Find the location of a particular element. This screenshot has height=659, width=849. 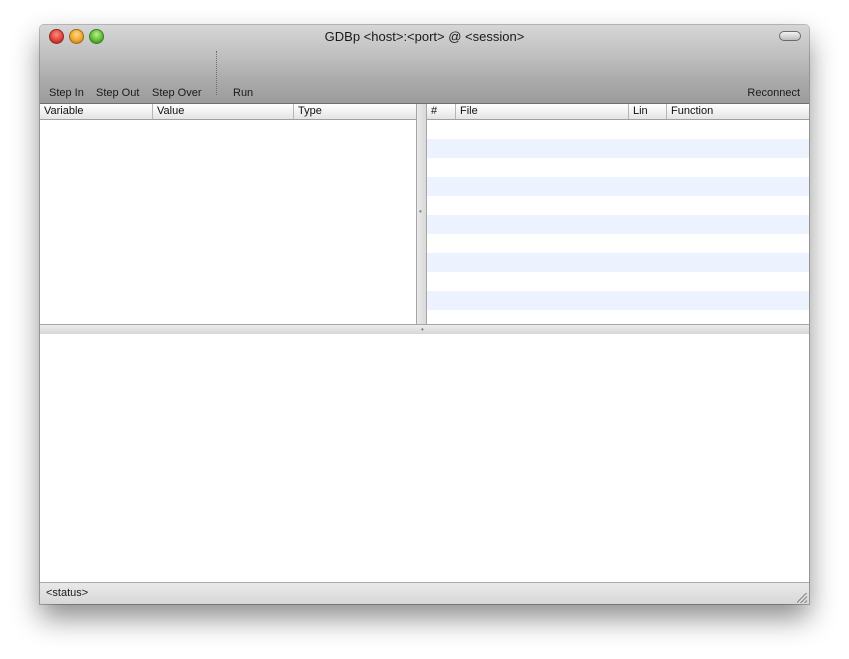

step-in-button: Step In is located at coordinates (66, 93).